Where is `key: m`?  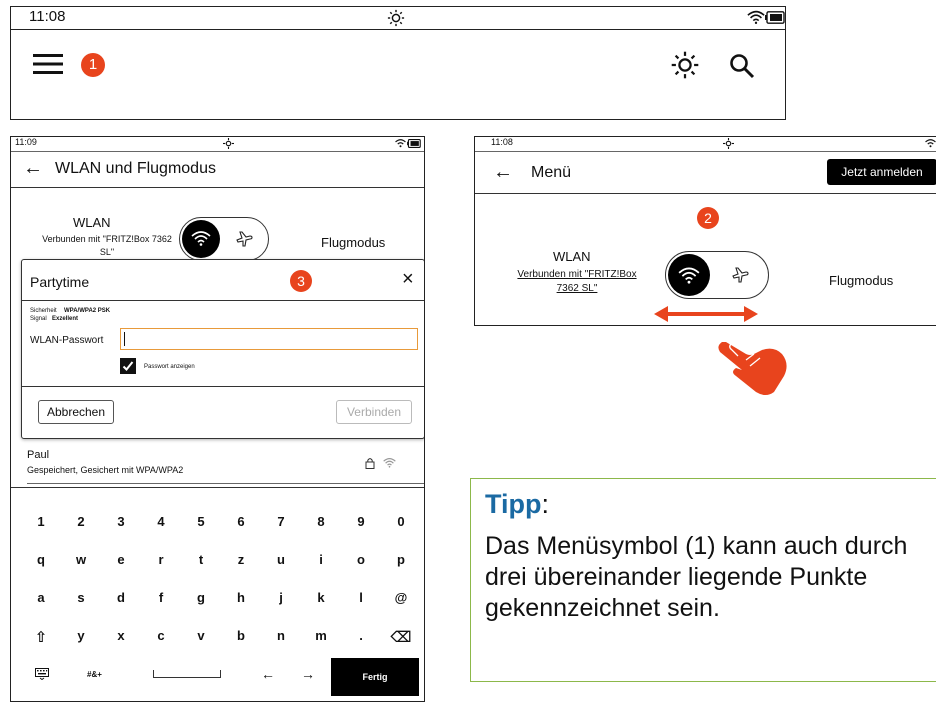 key: m is located at coordinates (321, 635).